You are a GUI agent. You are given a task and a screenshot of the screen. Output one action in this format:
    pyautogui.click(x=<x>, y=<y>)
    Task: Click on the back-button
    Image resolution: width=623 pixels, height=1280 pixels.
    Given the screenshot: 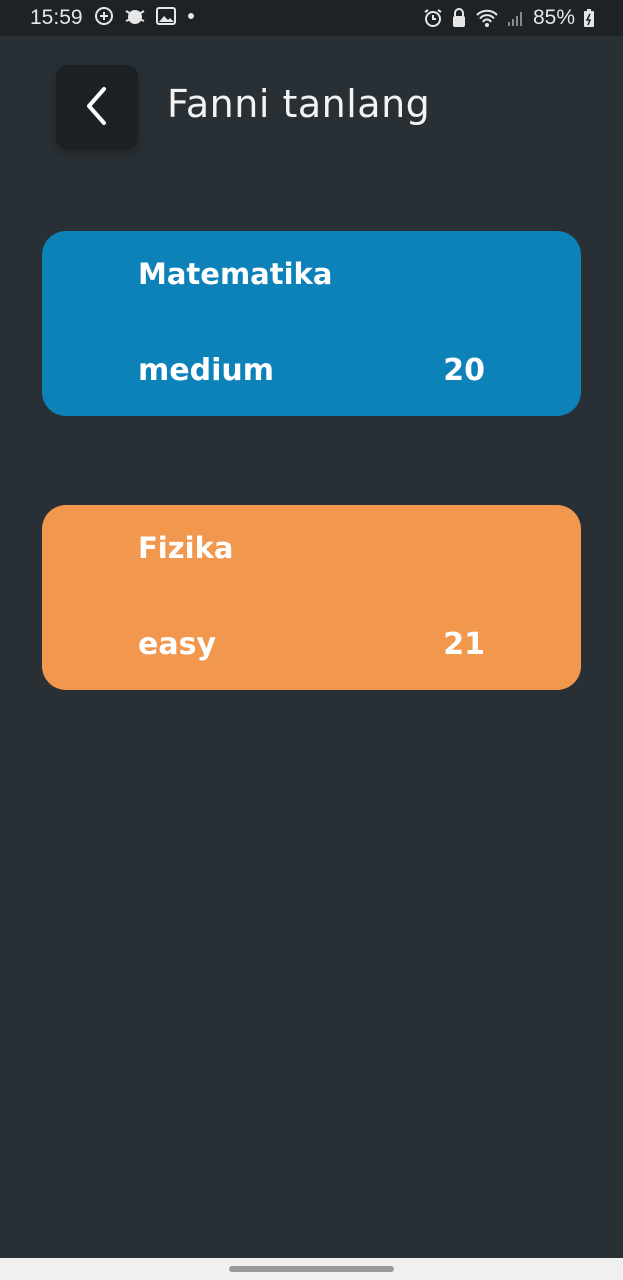 What is the action you would take?
    pyautogui.click(x=97, y=107)
    